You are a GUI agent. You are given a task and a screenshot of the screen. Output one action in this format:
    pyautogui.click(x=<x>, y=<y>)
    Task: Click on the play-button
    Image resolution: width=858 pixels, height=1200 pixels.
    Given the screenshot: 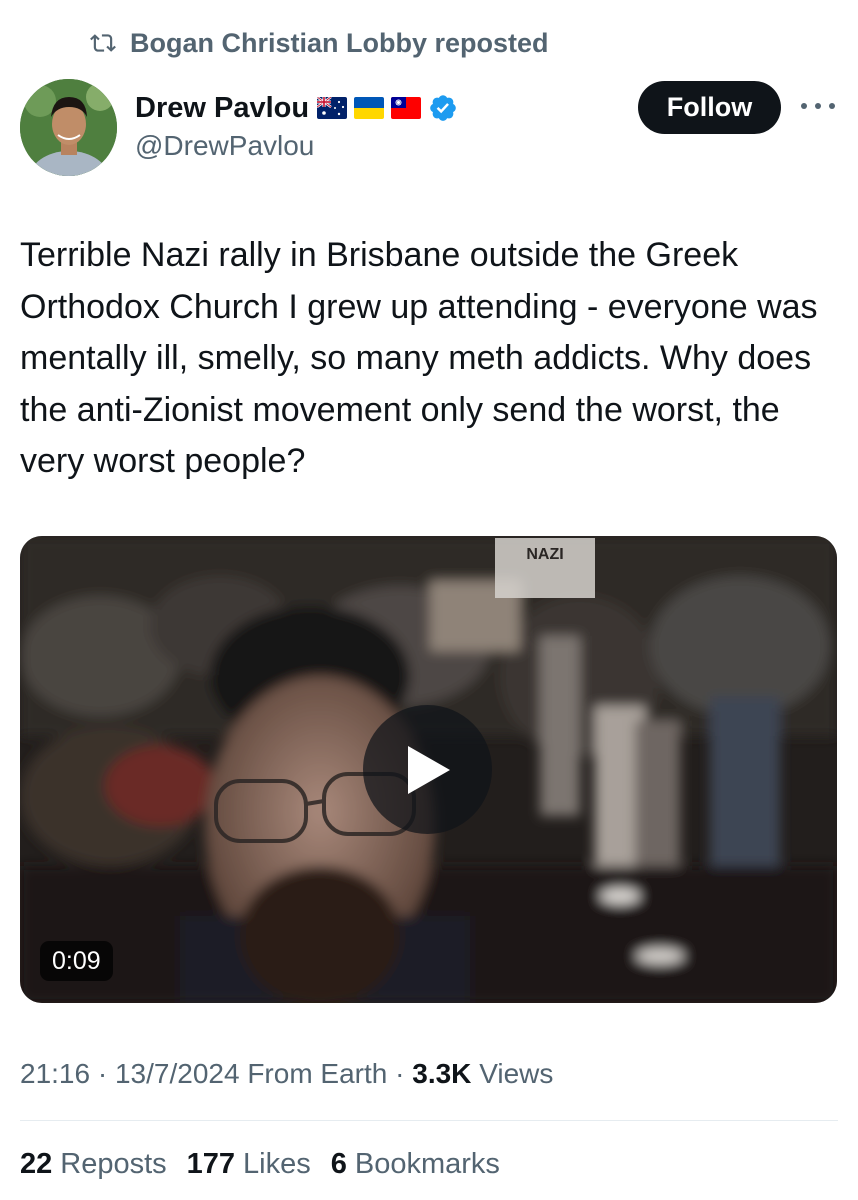 What is the action you would take?
    pyautogui.click(x=427, y=769)
    